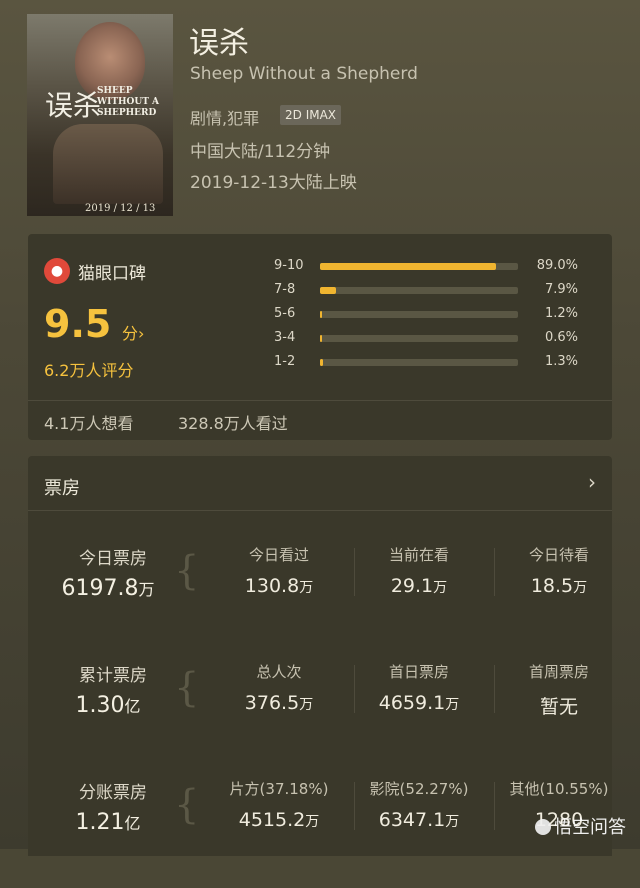 Image resolution: width=640 pixels, height=888 pixels. Describe the element at coordinates (419, 570) in the screenshot. I see `box-office-stat: 当前在看 29.1万` at that location.